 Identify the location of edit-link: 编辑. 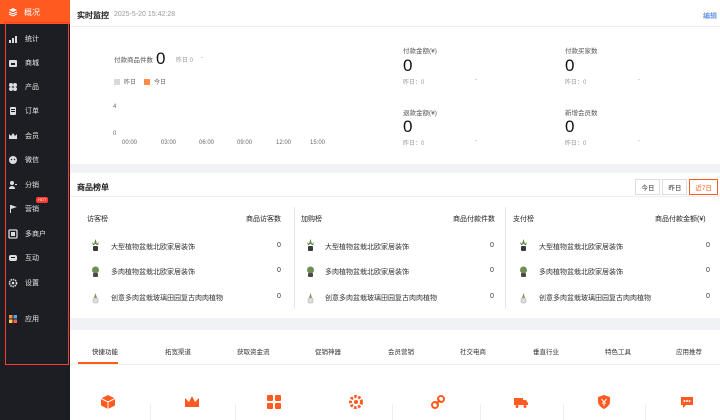
(710, 16).